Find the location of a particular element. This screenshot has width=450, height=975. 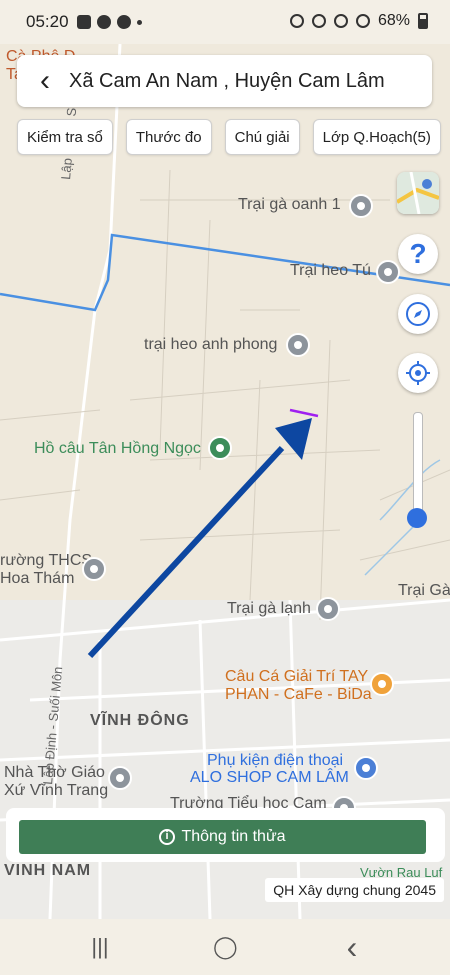

area-label-vinh-dong: VĨNH ĐÔNG is located at coordinates (140, 720).